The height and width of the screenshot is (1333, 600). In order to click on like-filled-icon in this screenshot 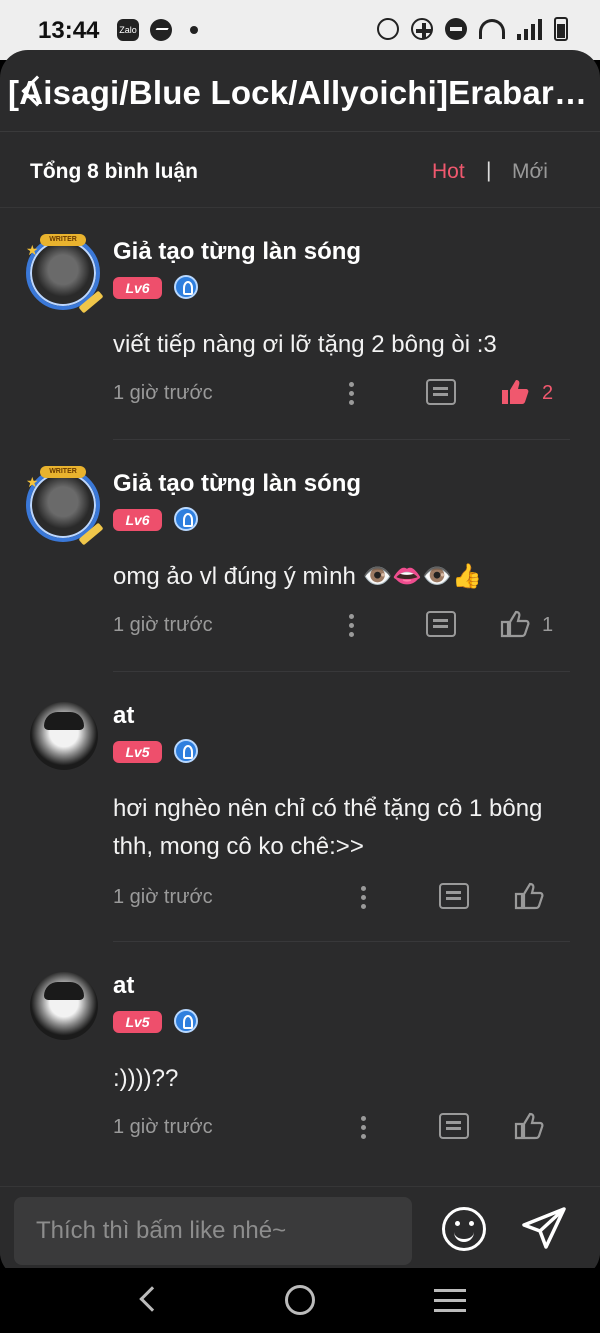, I will do `click(515, 392)`.